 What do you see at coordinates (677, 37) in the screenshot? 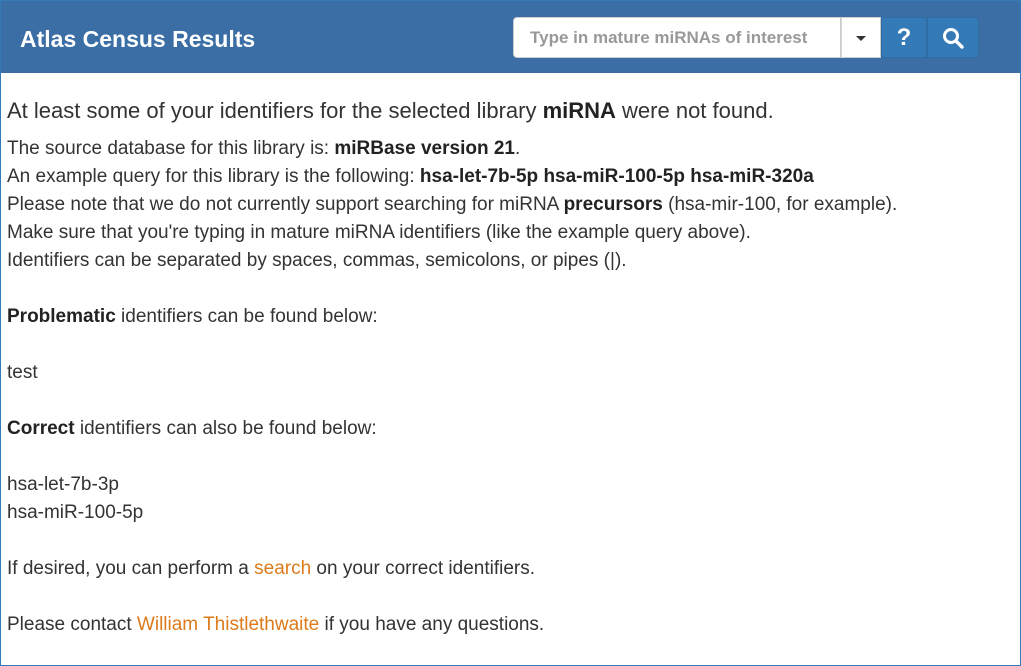
I see `search-input` at bounding box center [677, 37].